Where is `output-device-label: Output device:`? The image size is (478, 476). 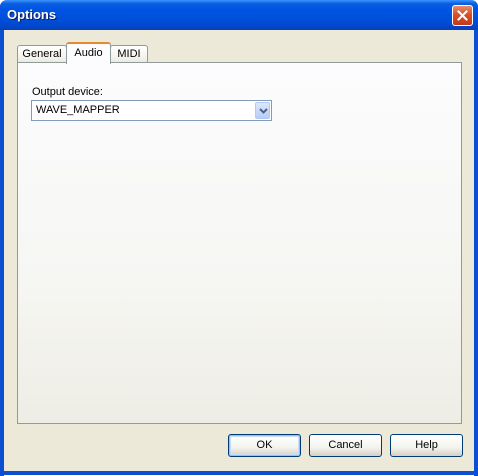
output-device-label: Output device: is located at coordinates (67, 92).